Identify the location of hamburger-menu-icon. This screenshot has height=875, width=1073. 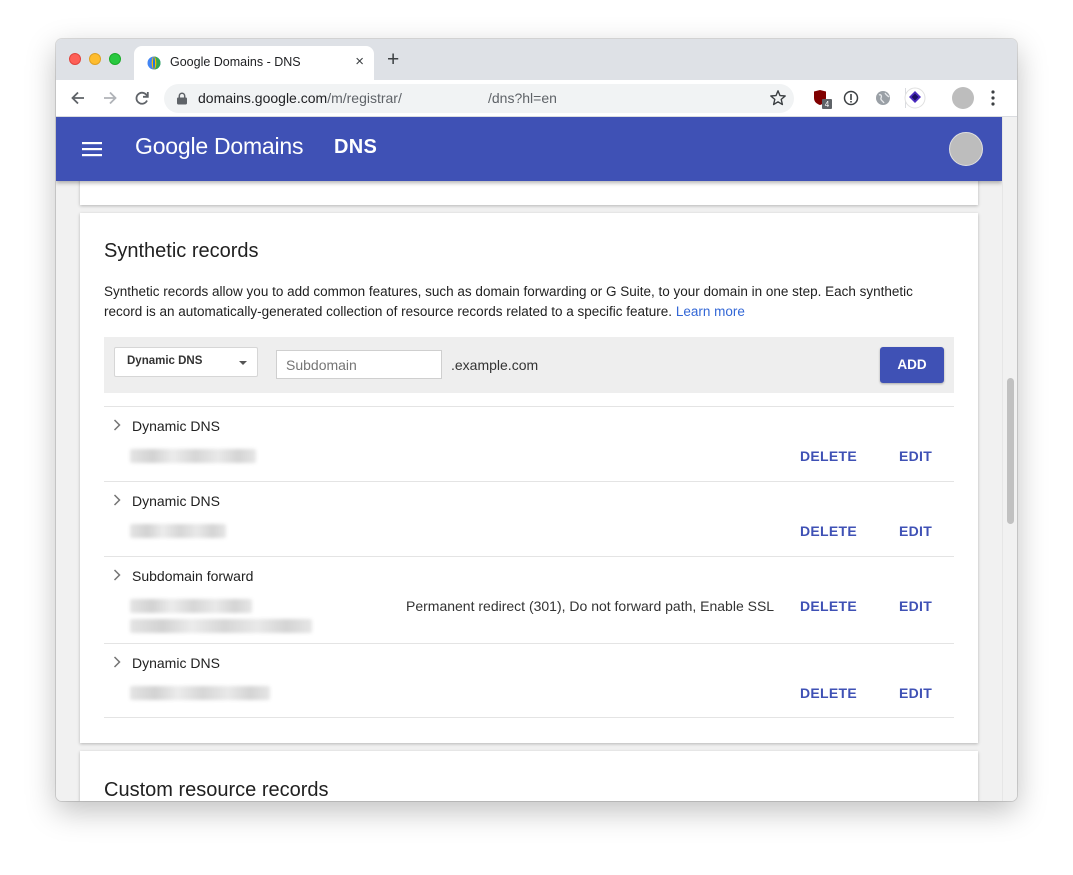
(92, 149).